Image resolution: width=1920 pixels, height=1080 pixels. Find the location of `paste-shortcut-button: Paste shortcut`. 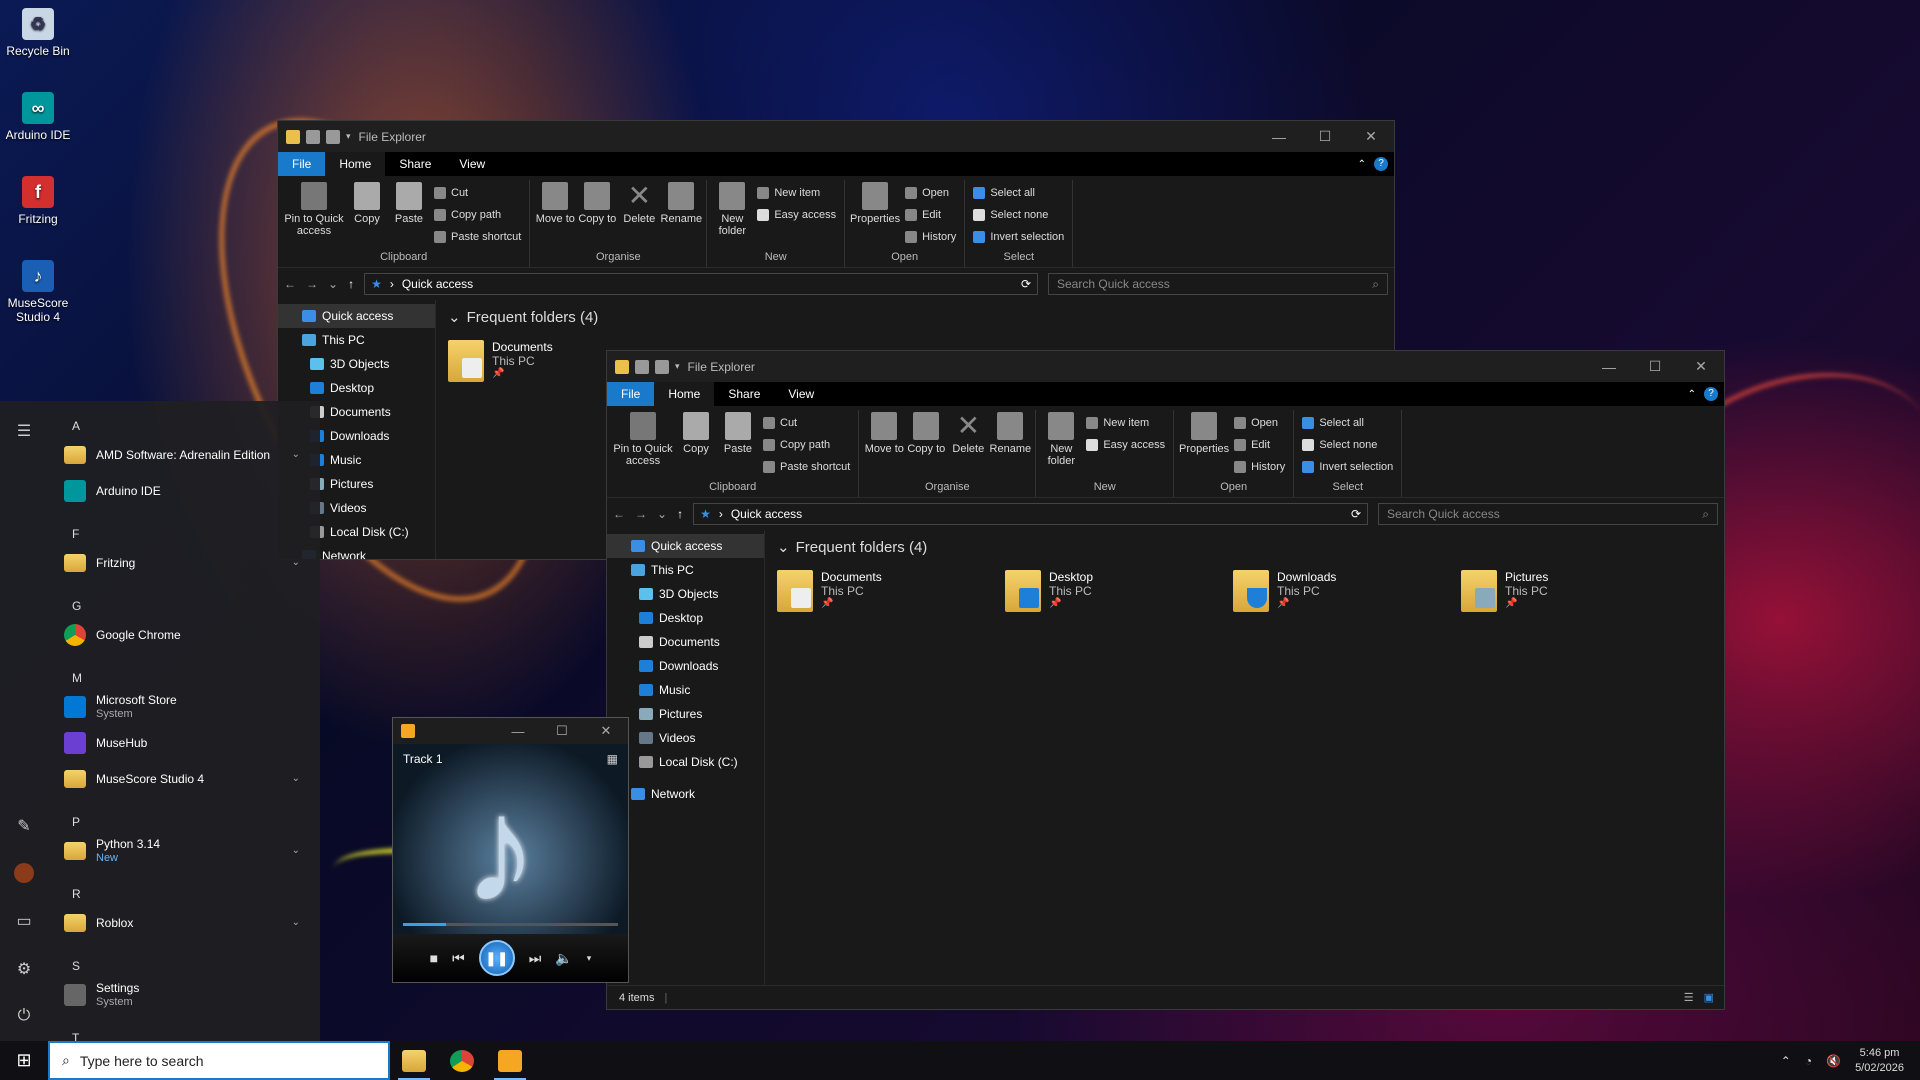

paste-shortcut-button: Paste shortcut is located at coordinates (806, 467).